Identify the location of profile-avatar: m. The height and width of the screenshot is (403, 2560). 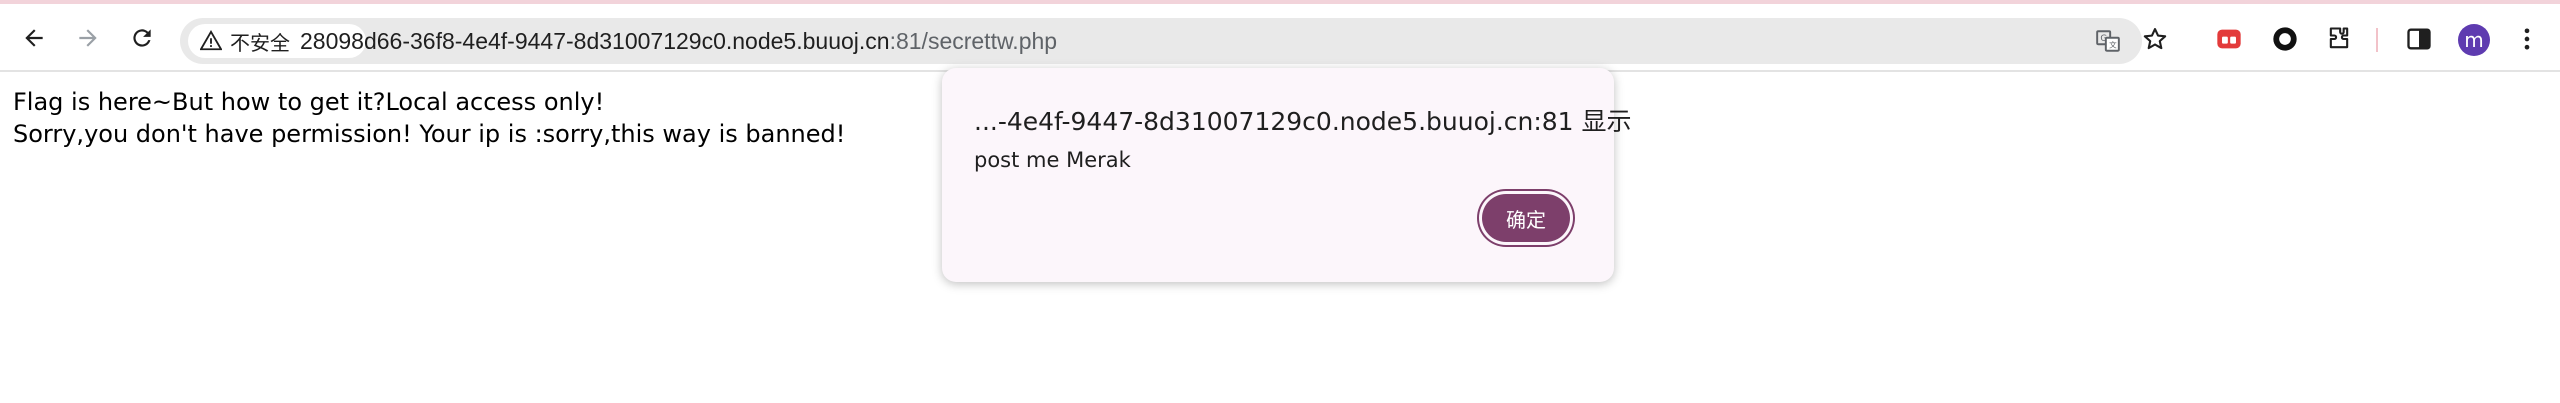
(2474, 40).